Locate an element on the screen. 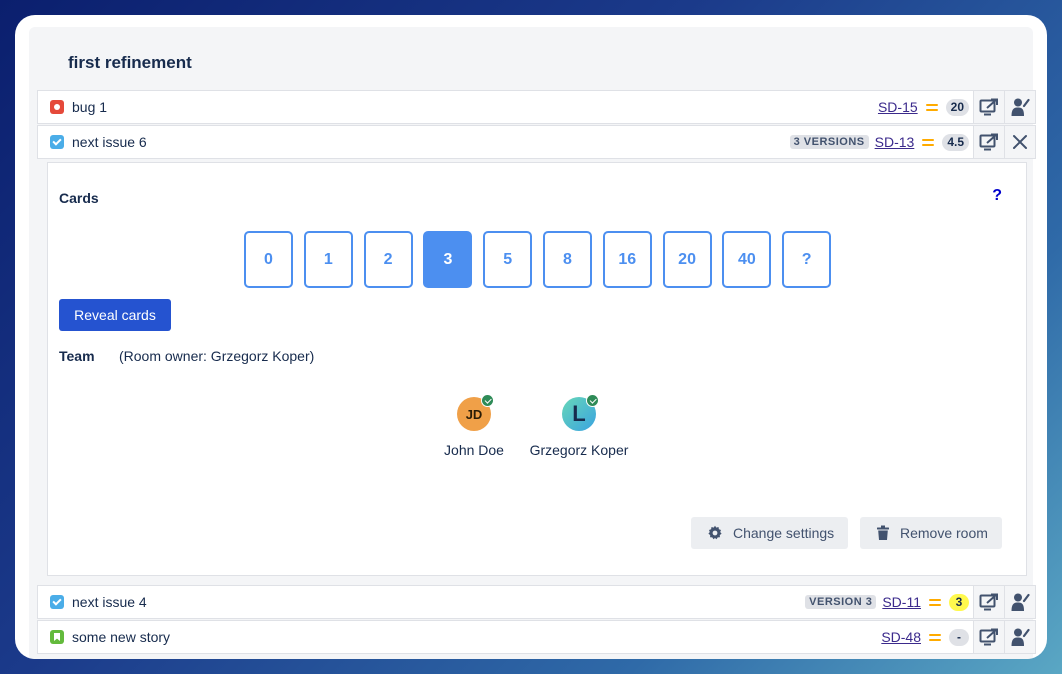 Image resolution: width=1062 pixels, height=674 pixels. issue-key-link: SD-15 is located at coordinates (898, 107).